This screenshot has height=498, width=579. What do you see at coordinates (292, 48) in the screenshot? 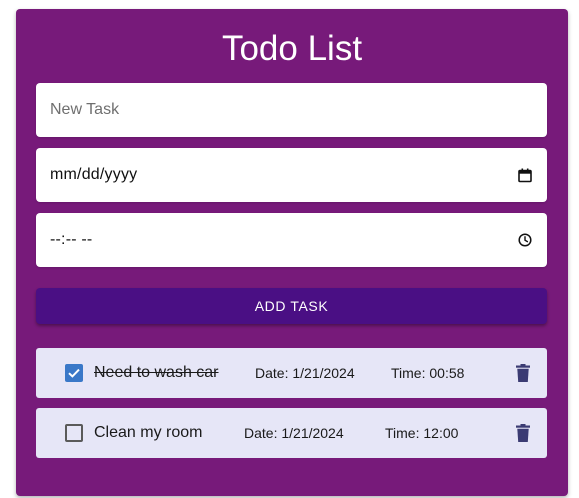
I see `app-title: Todo List` at bounding box center [292, 48].